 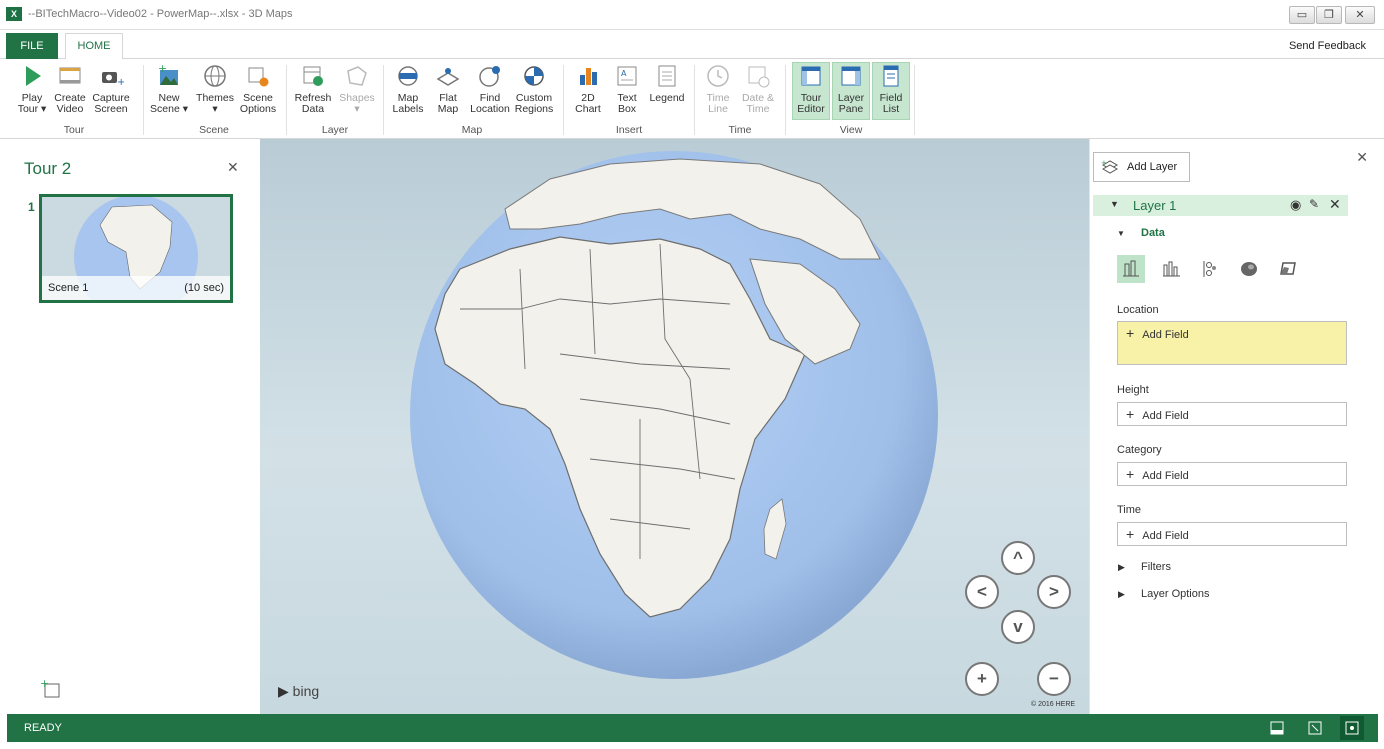 I want to click on view-group-label: View, so click(x=851, y=130).